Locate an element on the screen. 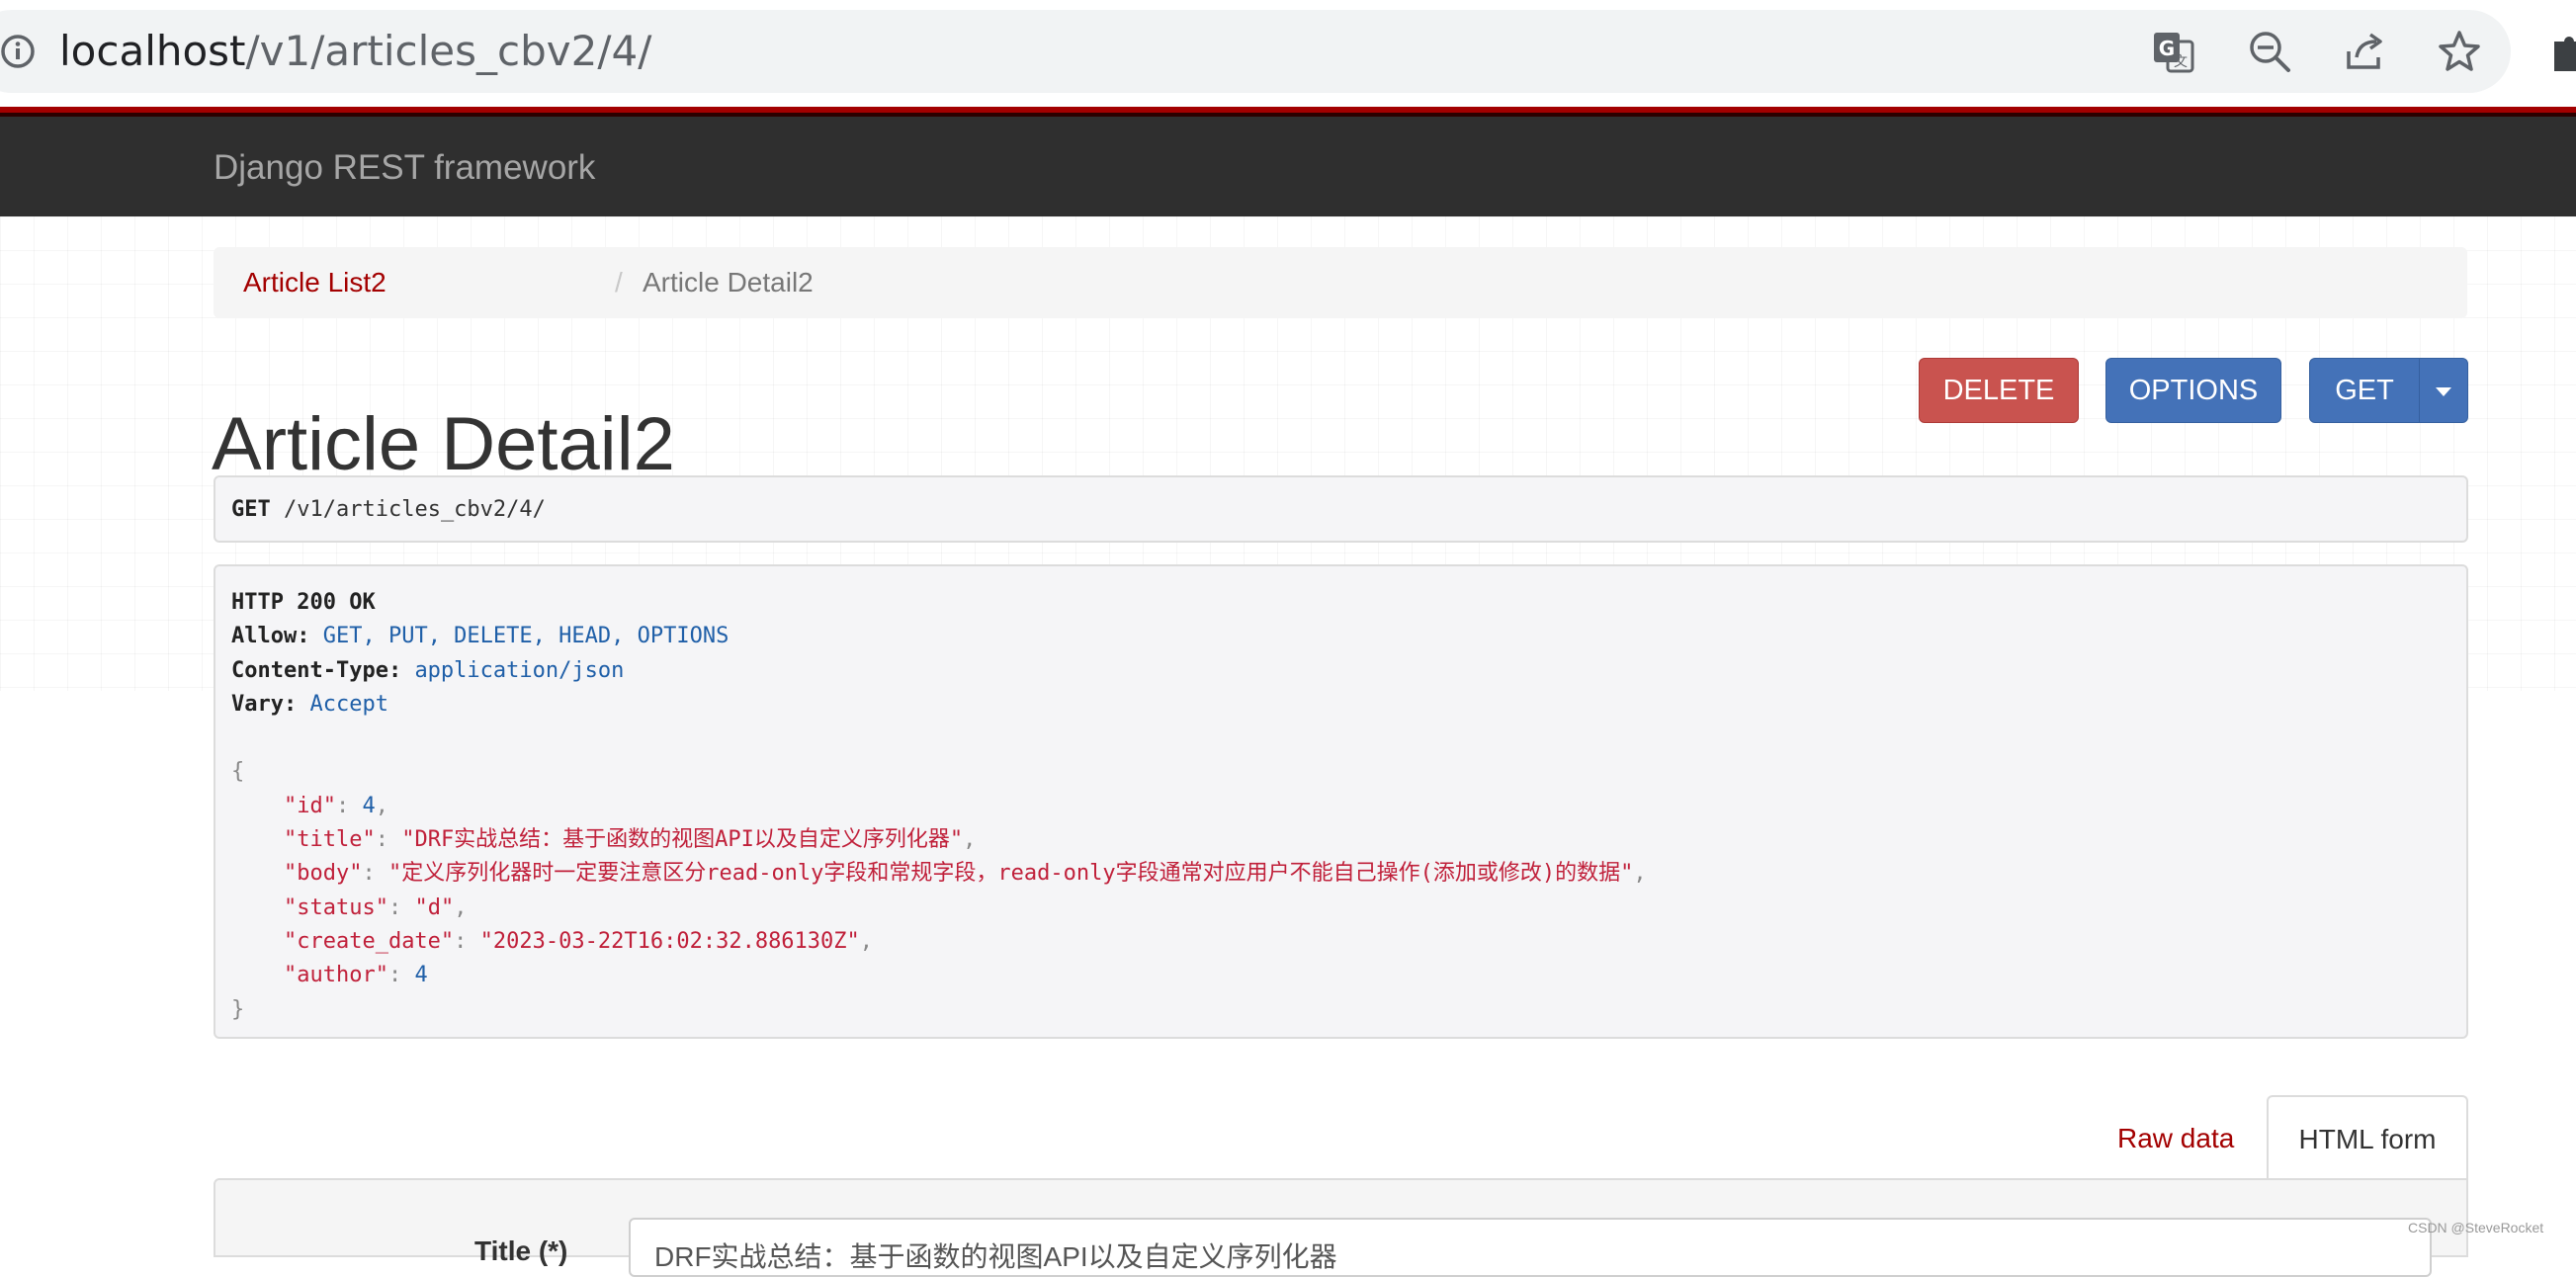 The image size is (2576, 1277). json-key: "id" is located at coordinates (309, 805).